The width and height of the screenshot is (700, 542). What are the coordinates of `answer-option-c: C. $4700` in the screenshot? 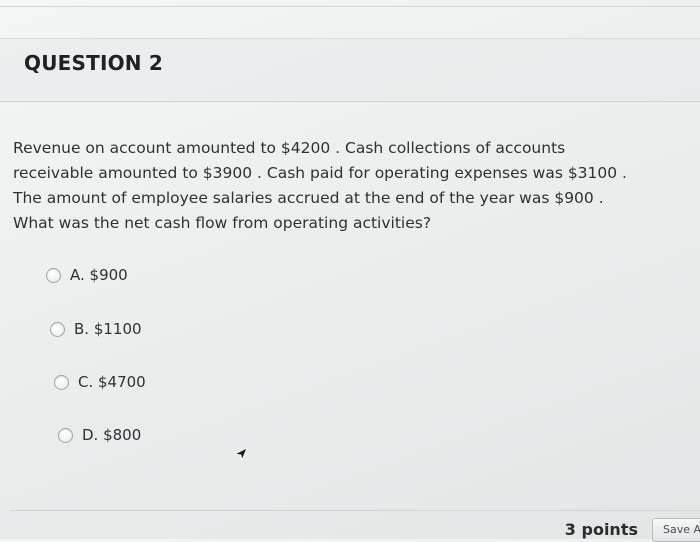 It's located at (100, 382).